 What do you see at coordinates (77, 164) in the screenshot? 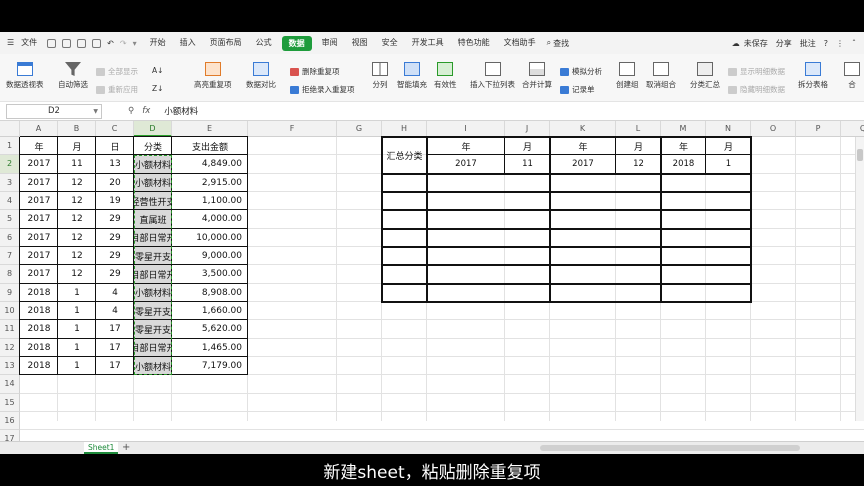
I see `date-cell: 11` at bounding box center [77, 164].